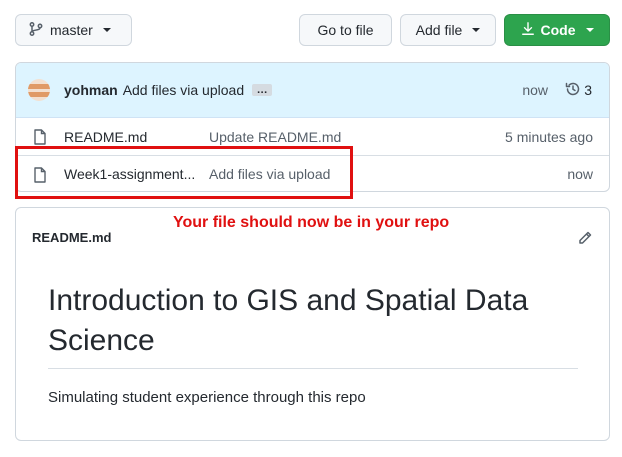 Image resolution: width=622 pixels, height=457 pixels. I want to click on file-age: 5 minutes ago, so click(549, 136).